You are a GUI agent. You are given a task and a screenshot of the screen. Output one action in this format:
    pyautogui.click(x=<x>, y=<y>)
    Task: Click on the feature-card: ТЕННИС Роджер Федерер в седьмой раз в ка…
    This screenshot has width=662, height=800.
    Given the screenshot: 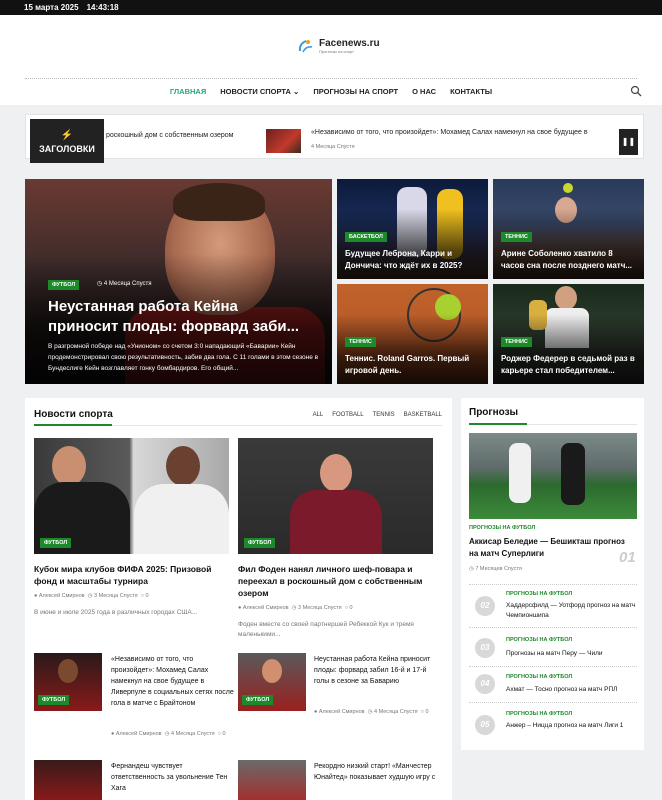 What is the action you would take?
    pyautogui.click(x=568, y=334)
    